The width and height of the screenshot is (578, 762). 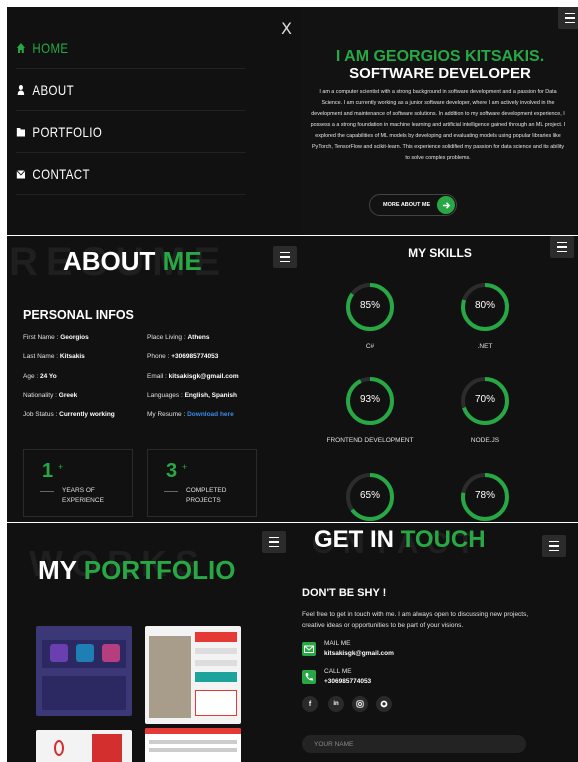 What do you see at coordinates (210, 414) in the screenshot?
I see `download-resume-link: Download here` at bounding box center [210, 414].